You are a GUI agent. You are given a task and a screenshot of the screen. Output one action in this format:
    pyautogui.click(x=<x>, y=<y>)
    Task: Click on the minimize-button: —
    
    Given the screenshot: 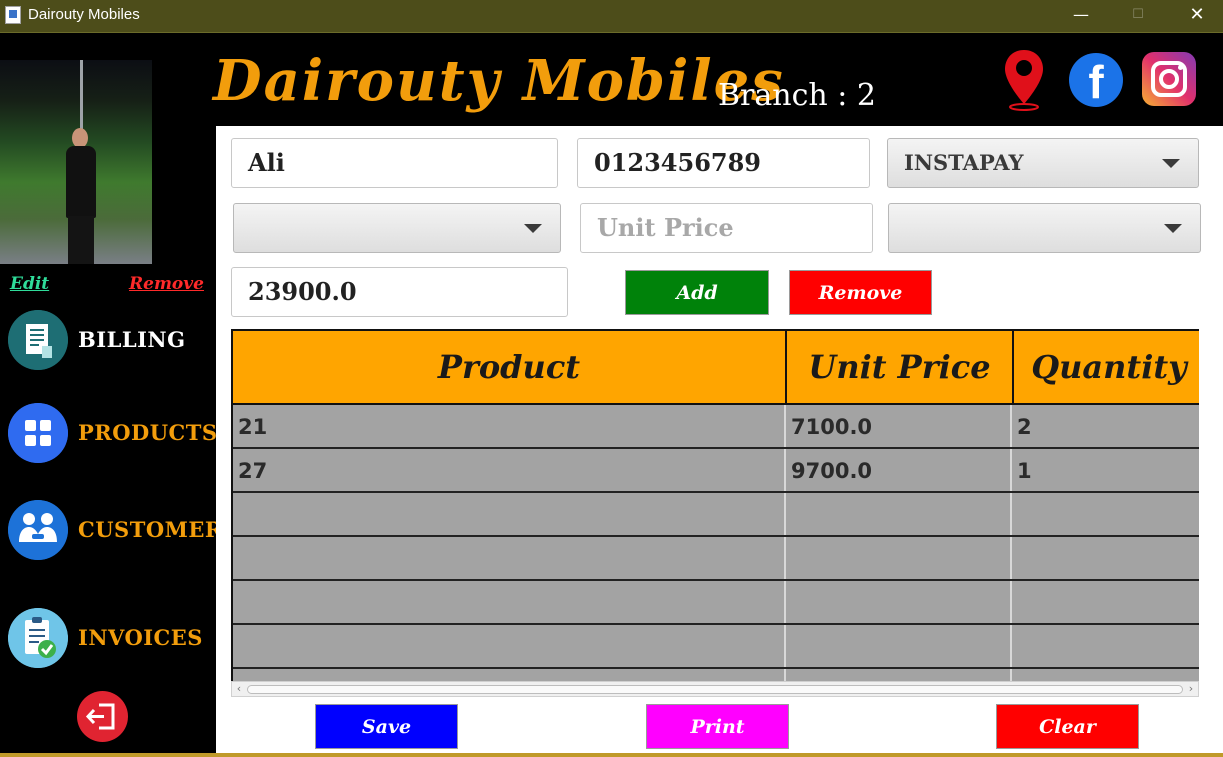 What is the action you would take?
    pyautogui.click(x=1081, y=16)
    